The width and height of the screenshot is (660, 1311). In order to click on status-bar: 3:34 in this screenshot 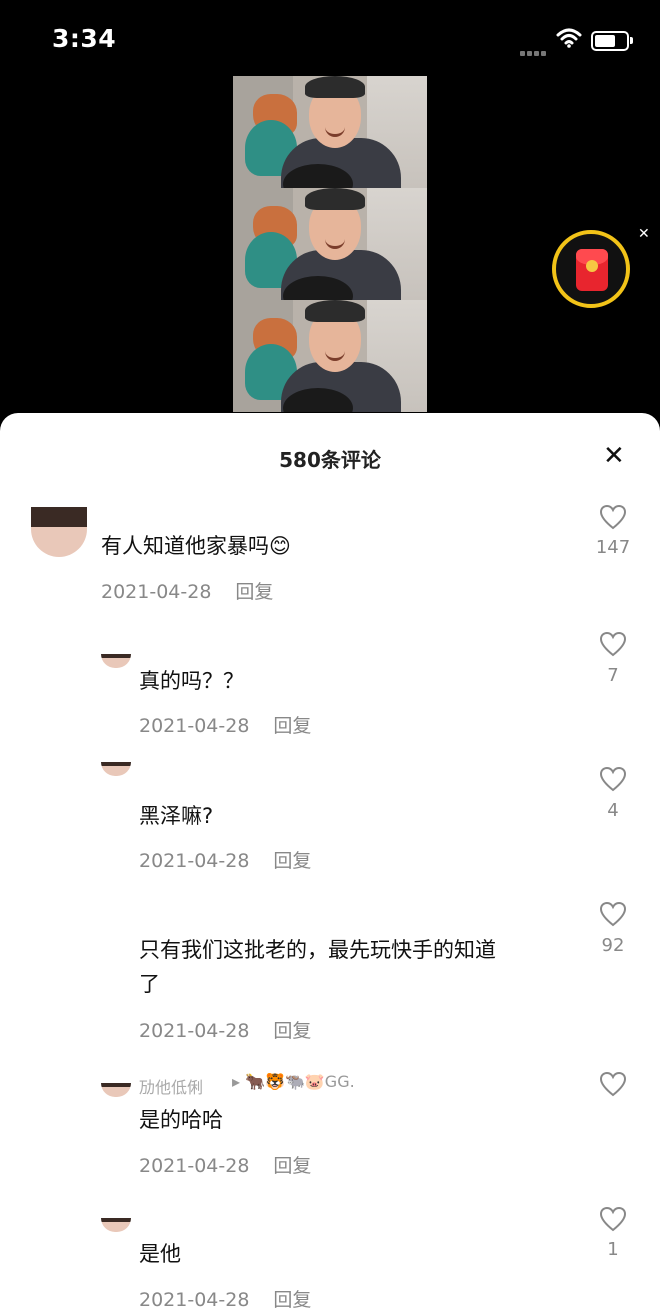, I will do `click(330, 38)`.